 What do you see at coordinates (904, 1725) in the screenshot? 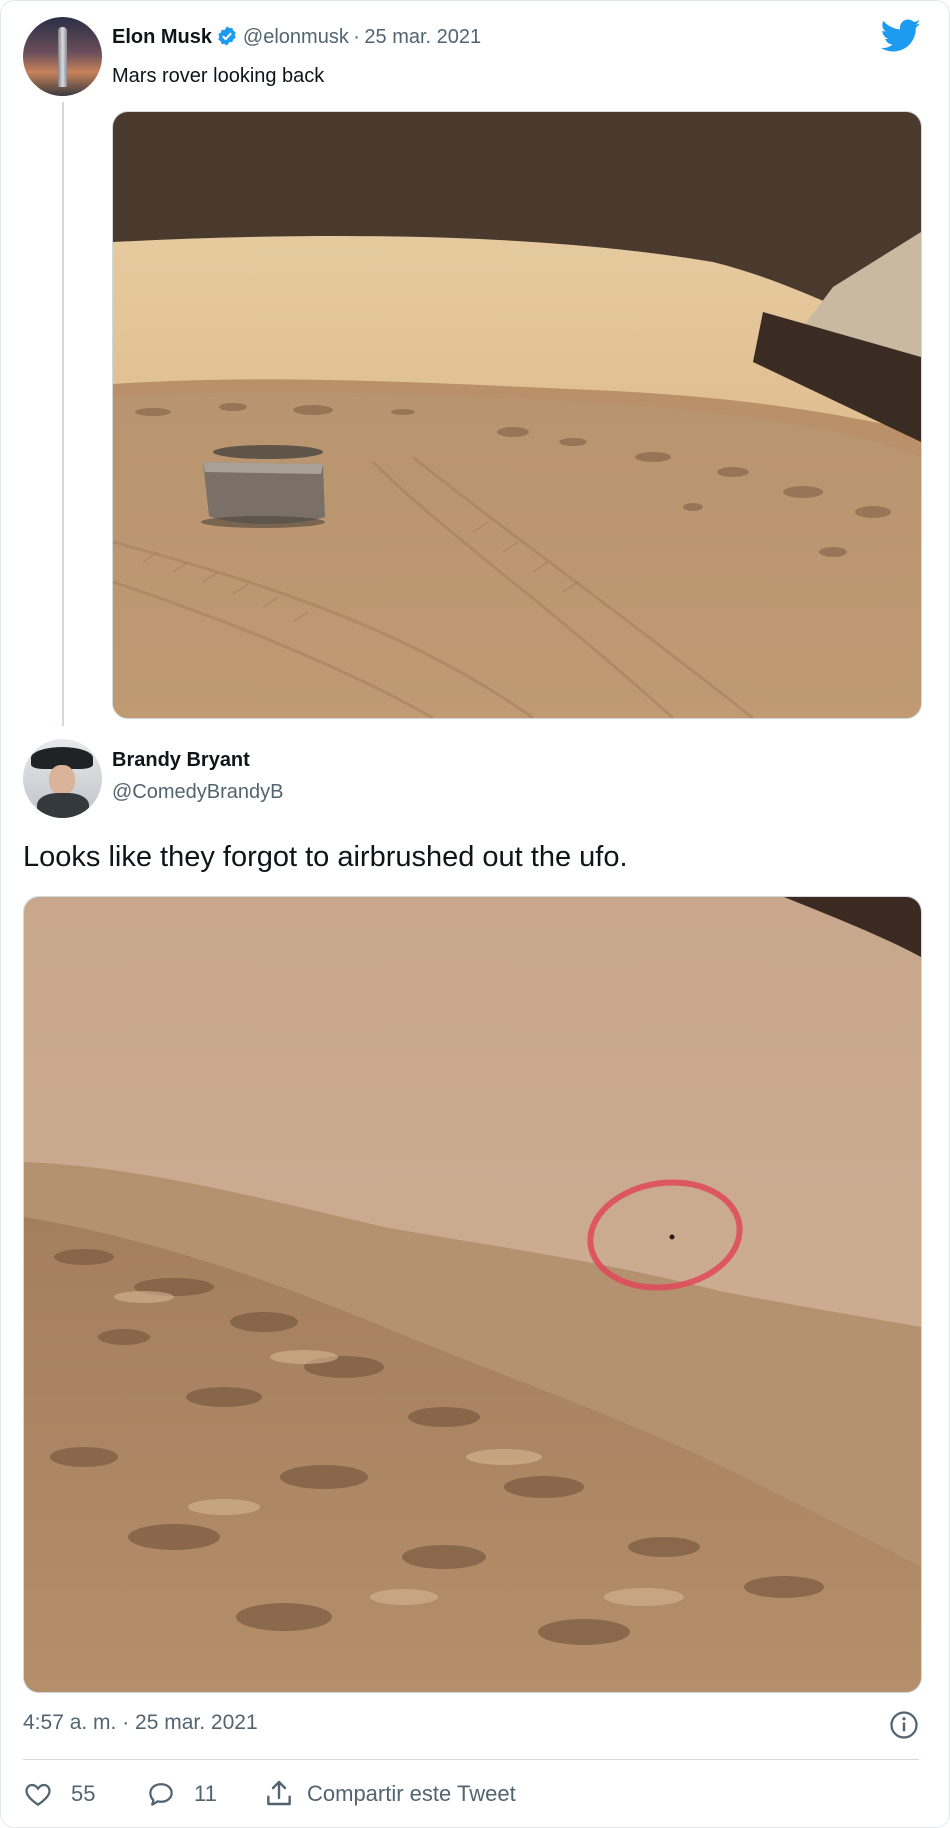
I see `info-icon` at bounding box center [904, 1725].